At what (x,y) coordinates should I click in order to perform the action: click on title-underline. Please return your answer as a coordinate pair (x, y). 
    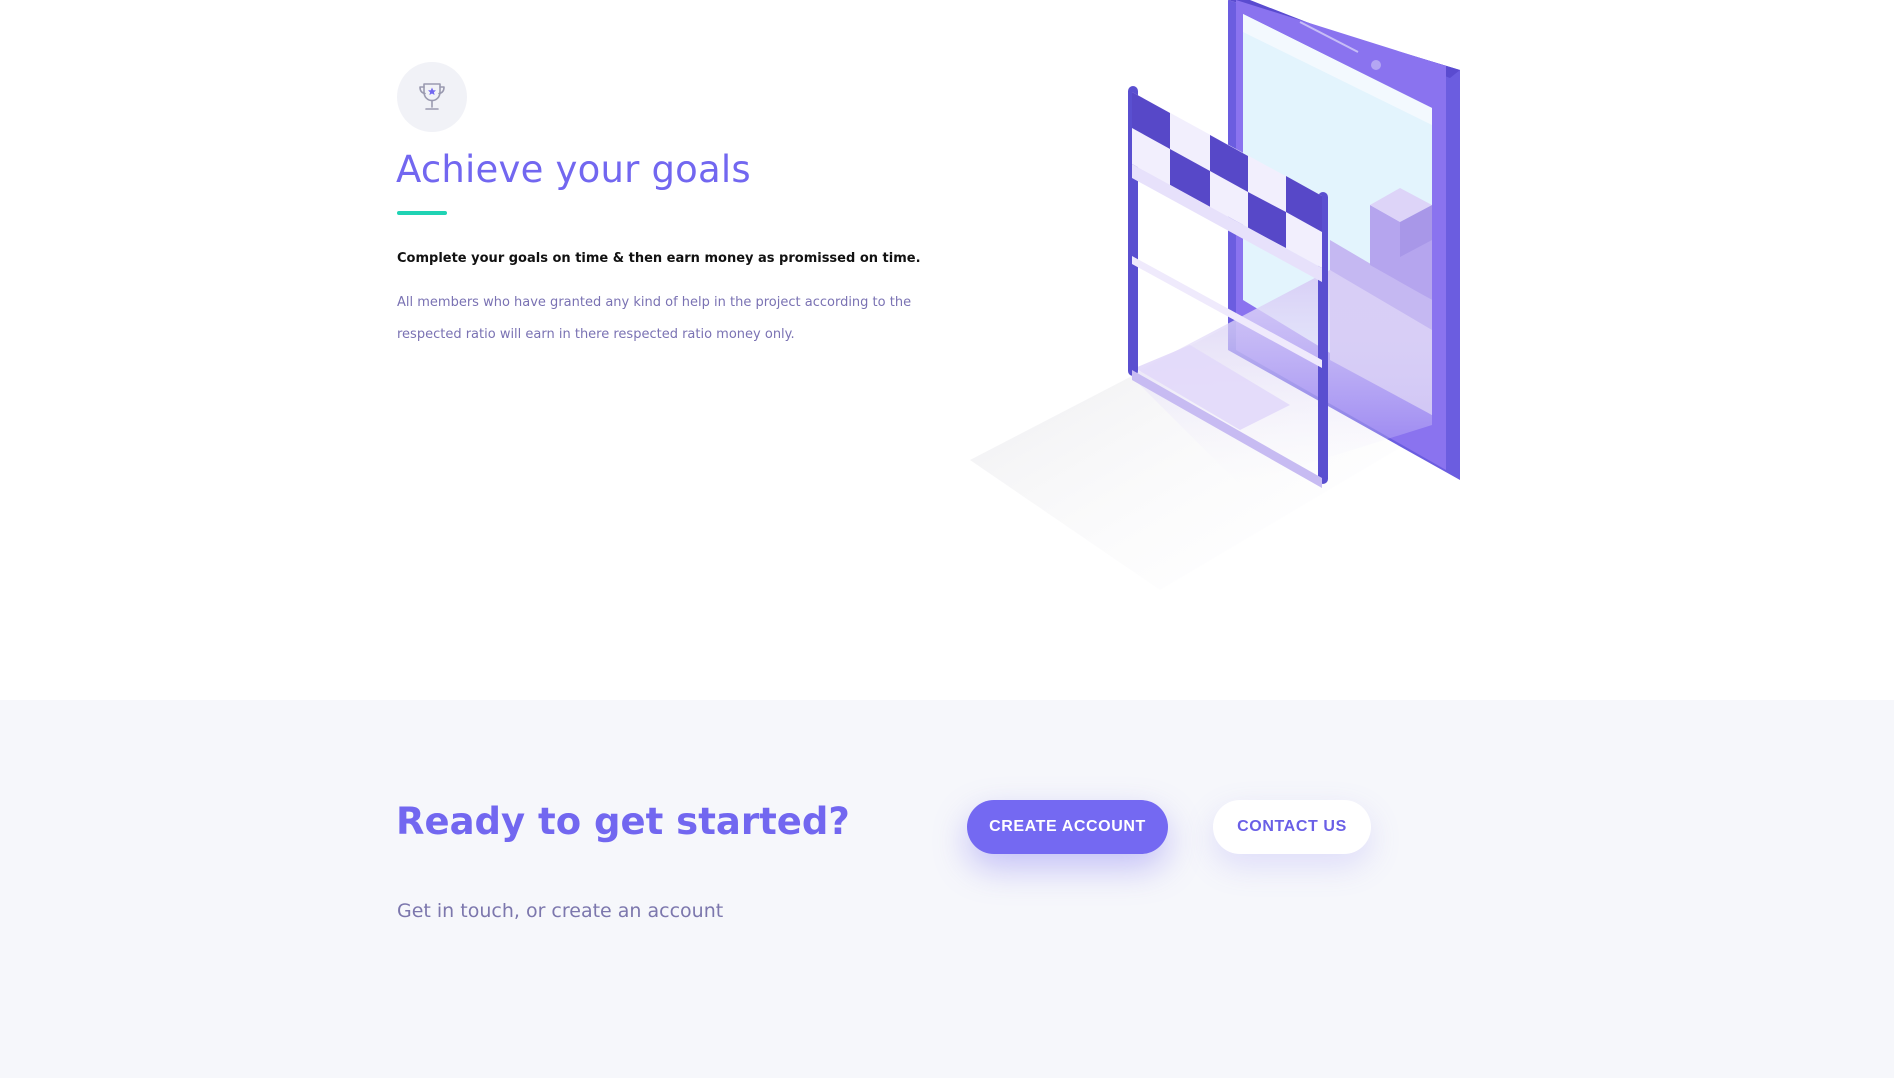
    Looking at the image, I should click on (422, 213).